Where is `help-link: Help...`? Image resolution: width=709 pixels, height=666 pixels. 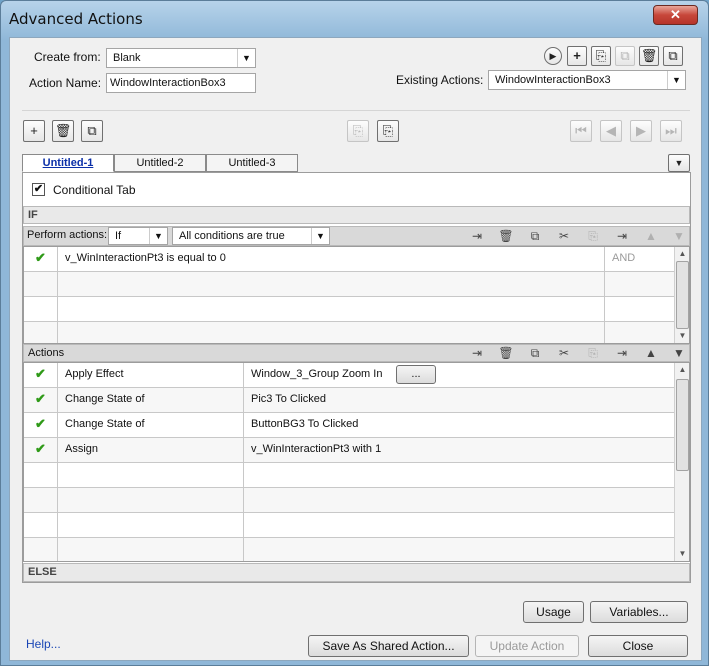
help-link: Help... is located at coordinates (43, 644).